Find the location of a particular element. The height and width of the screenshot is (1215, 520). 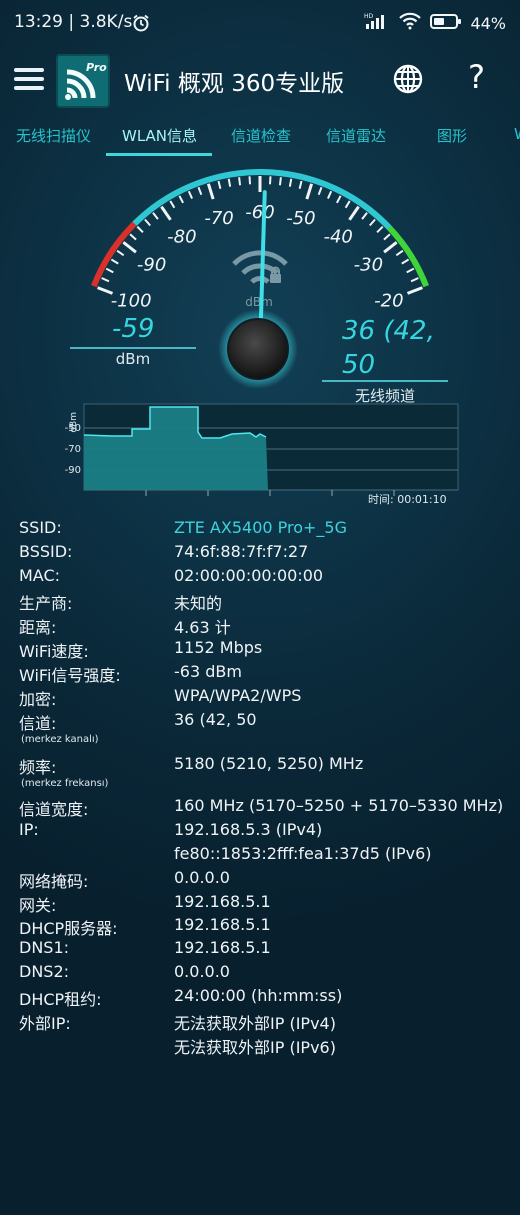

vendor-value: 未知的 is located at coordinates (198, 603).